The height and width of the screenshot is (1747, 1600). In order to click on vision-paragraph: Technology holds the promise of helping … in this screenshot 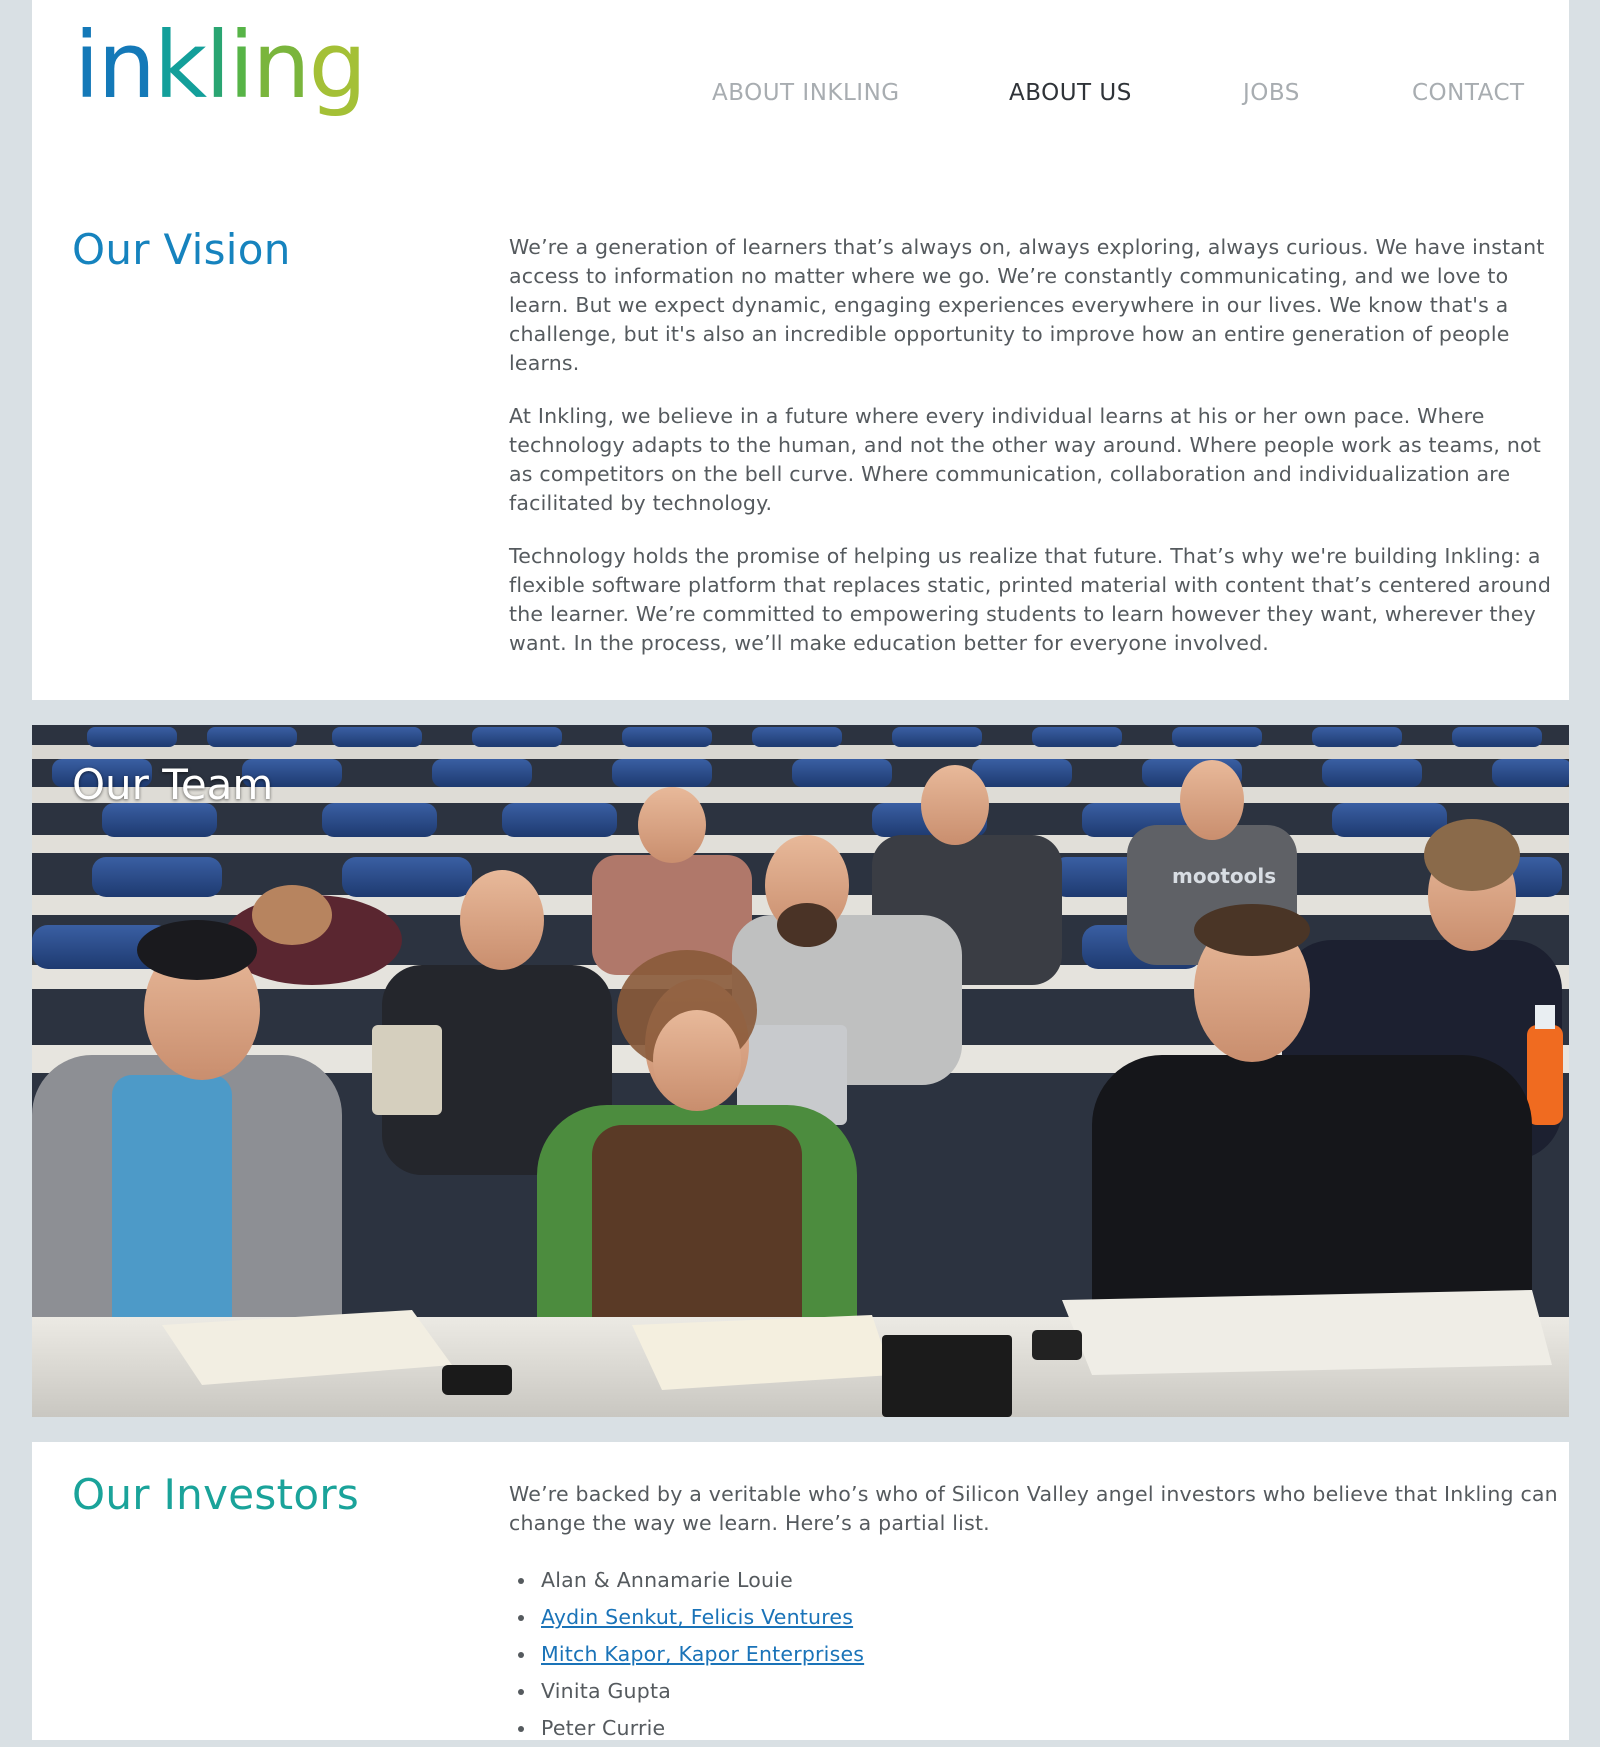, I will do `click(1030, 599)`.